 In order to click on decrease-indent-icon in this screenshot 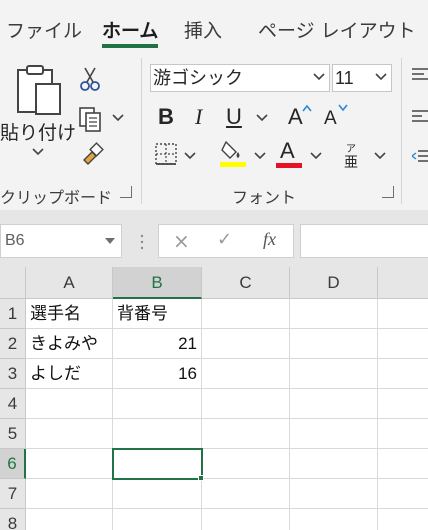, I will do `click(420, 156)`.